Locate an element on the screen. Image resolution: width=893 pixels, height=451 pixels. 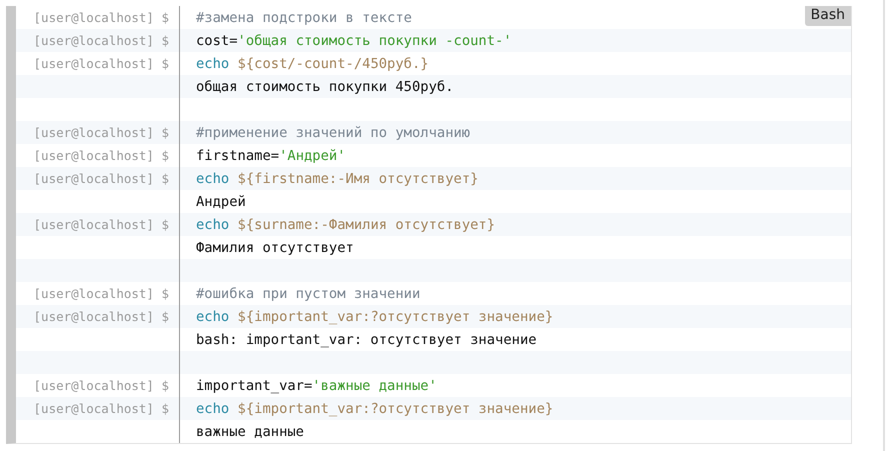
code-line: общая стоимость покупки 450руб. is located at coordinates (325, 86).